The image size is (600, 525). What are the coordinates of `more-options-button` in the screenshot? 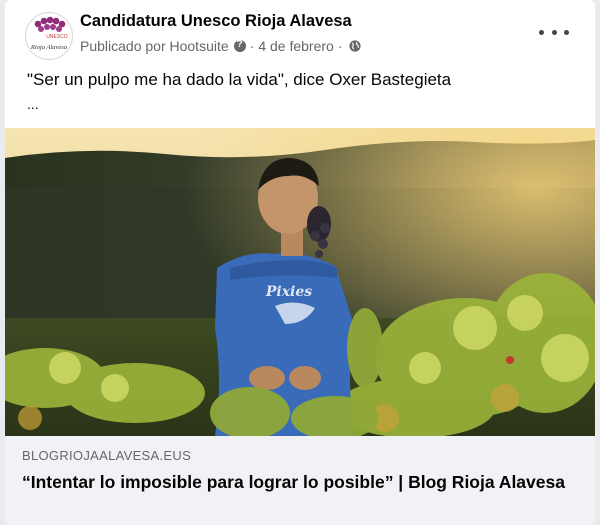 It's located at (554, 32).